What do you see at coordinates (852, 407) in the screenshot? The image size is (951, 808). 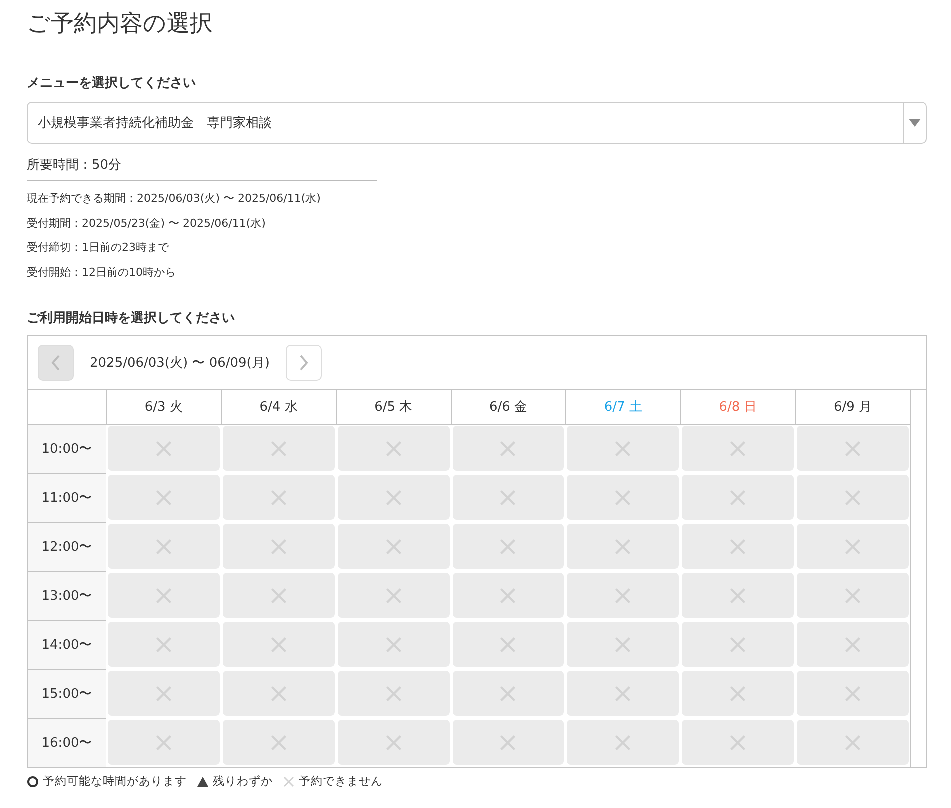 I see `day-header: 6/9 月` at bounding box center [852, 407].